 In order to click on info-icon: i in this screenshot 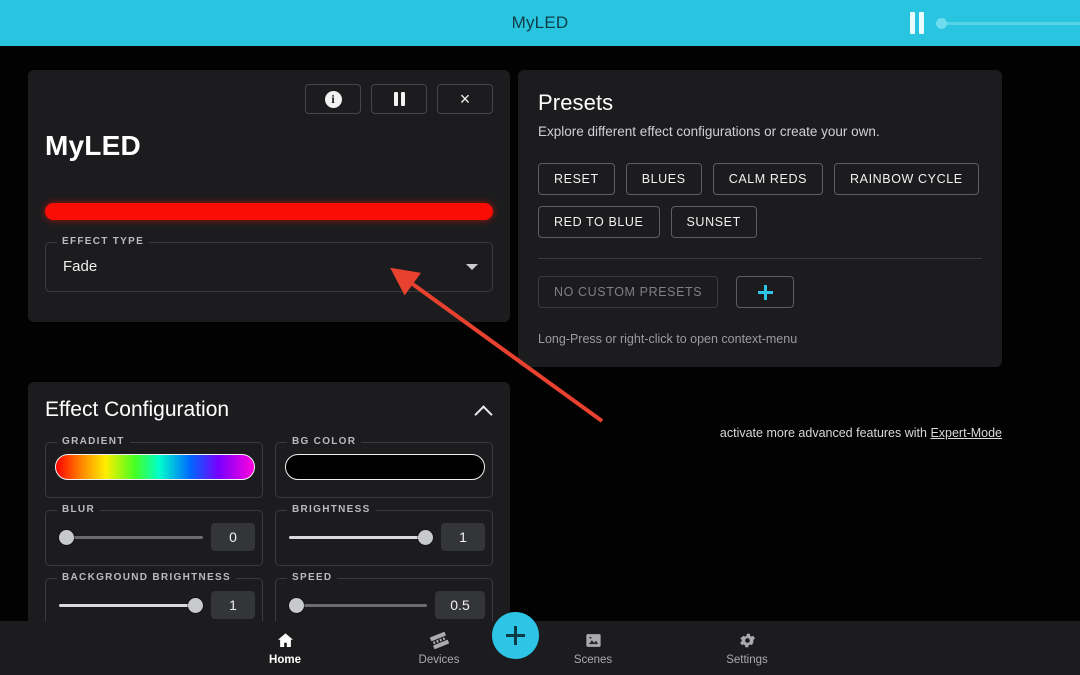, I will do `click(333, 99)`.